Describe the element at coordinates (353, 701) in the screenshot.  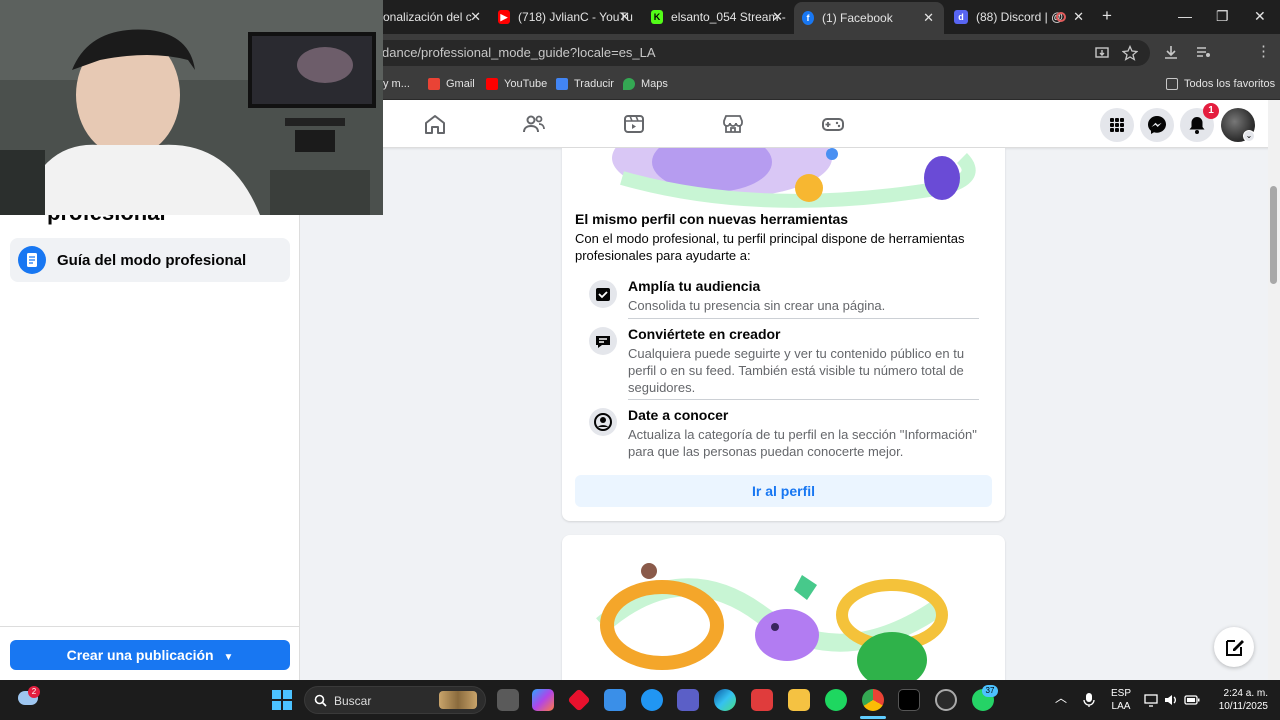
I see `search-placeholder: Buscar` at that location.